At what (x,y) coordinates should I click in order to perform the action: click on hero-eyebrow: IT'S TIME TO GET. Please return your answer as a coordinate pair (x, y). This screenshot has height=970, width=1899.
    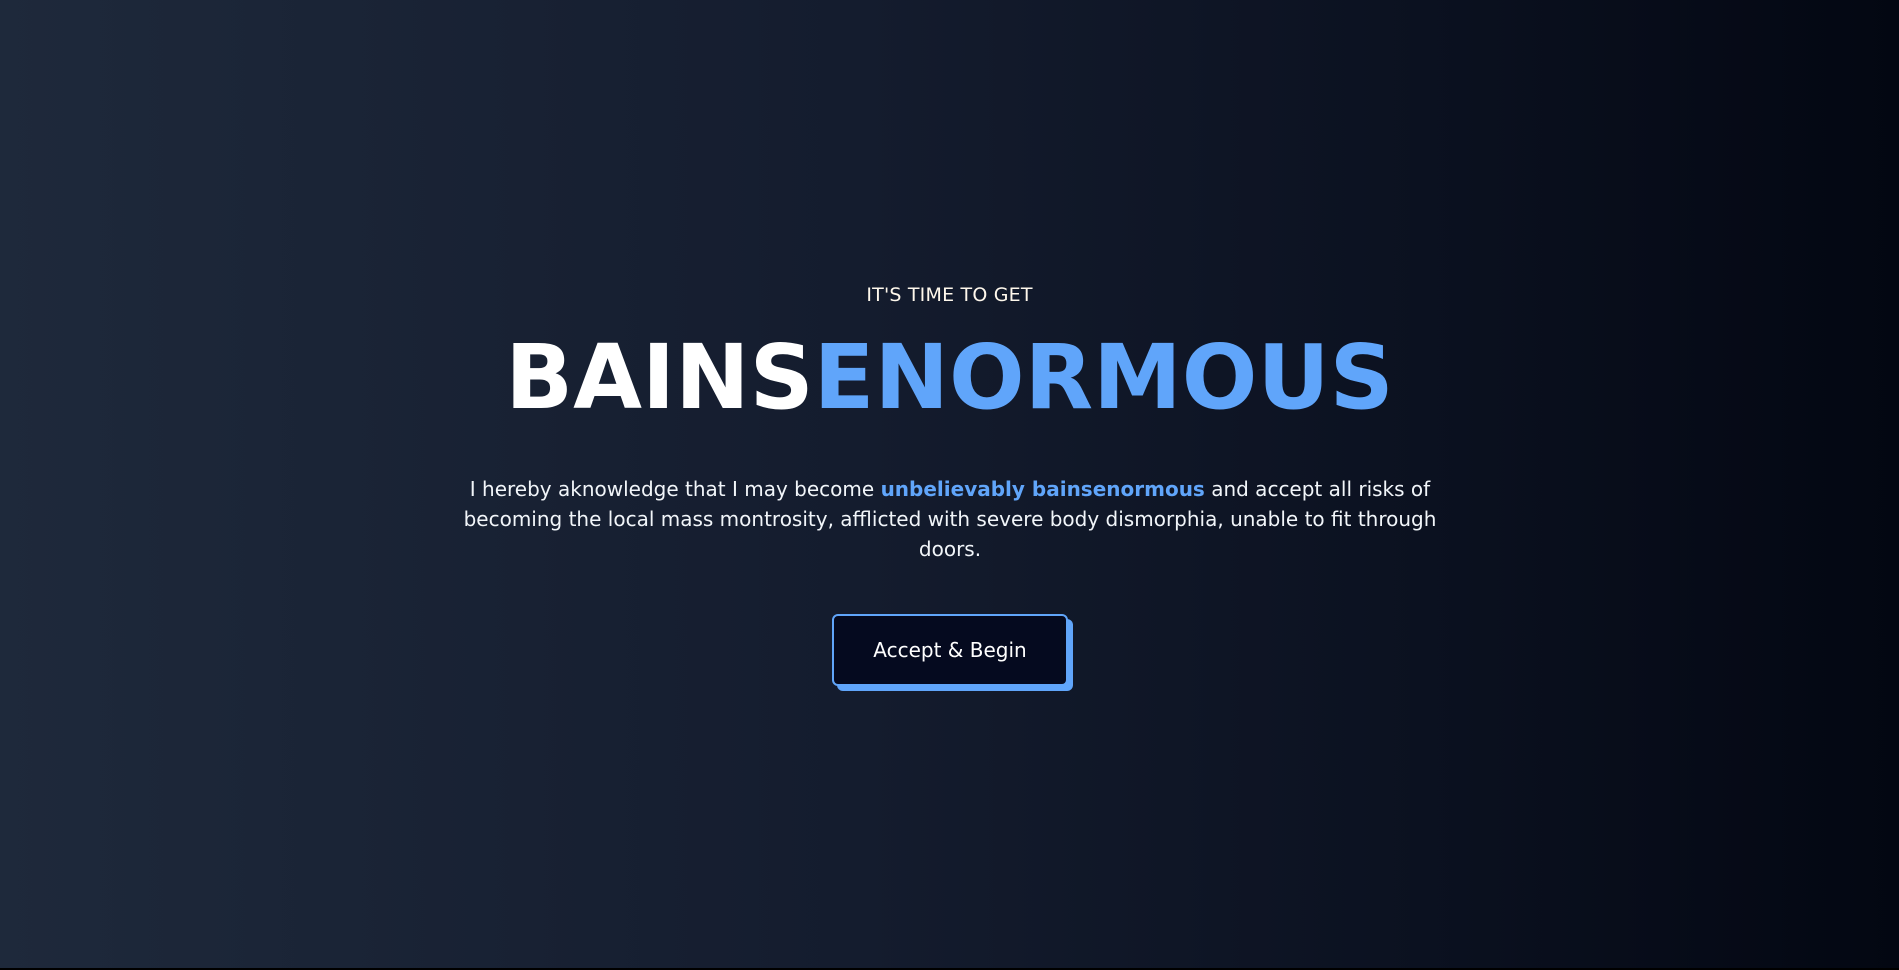
    Looking at the image, I should click on (949, 295).